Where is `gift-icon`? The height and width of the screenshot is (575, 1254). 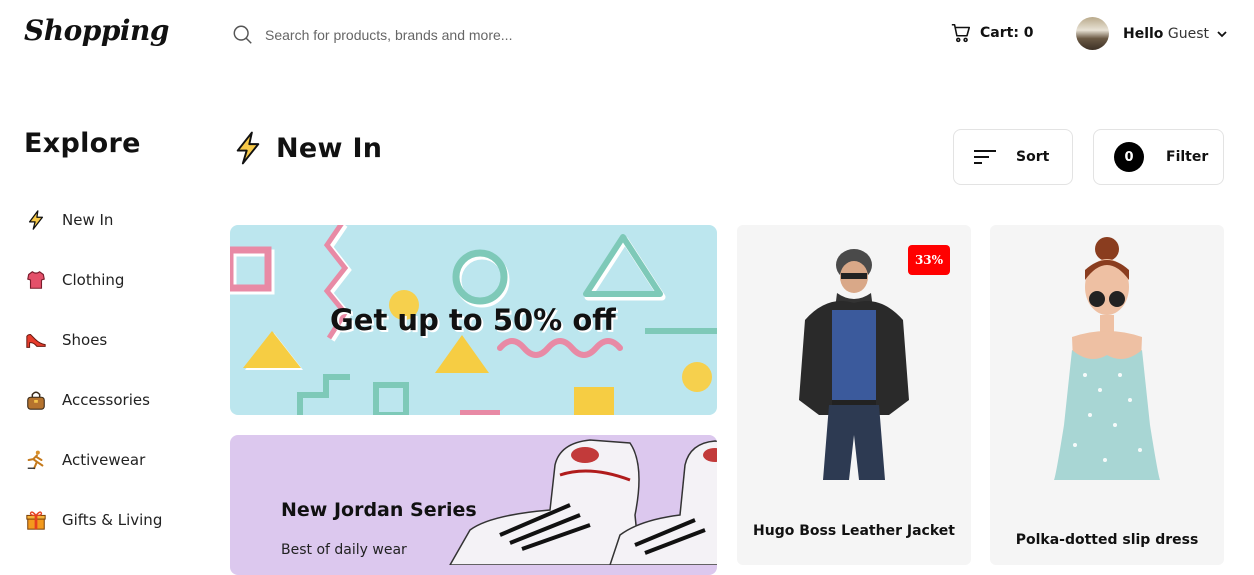 gift-icon is located at coordinates (36, 520).